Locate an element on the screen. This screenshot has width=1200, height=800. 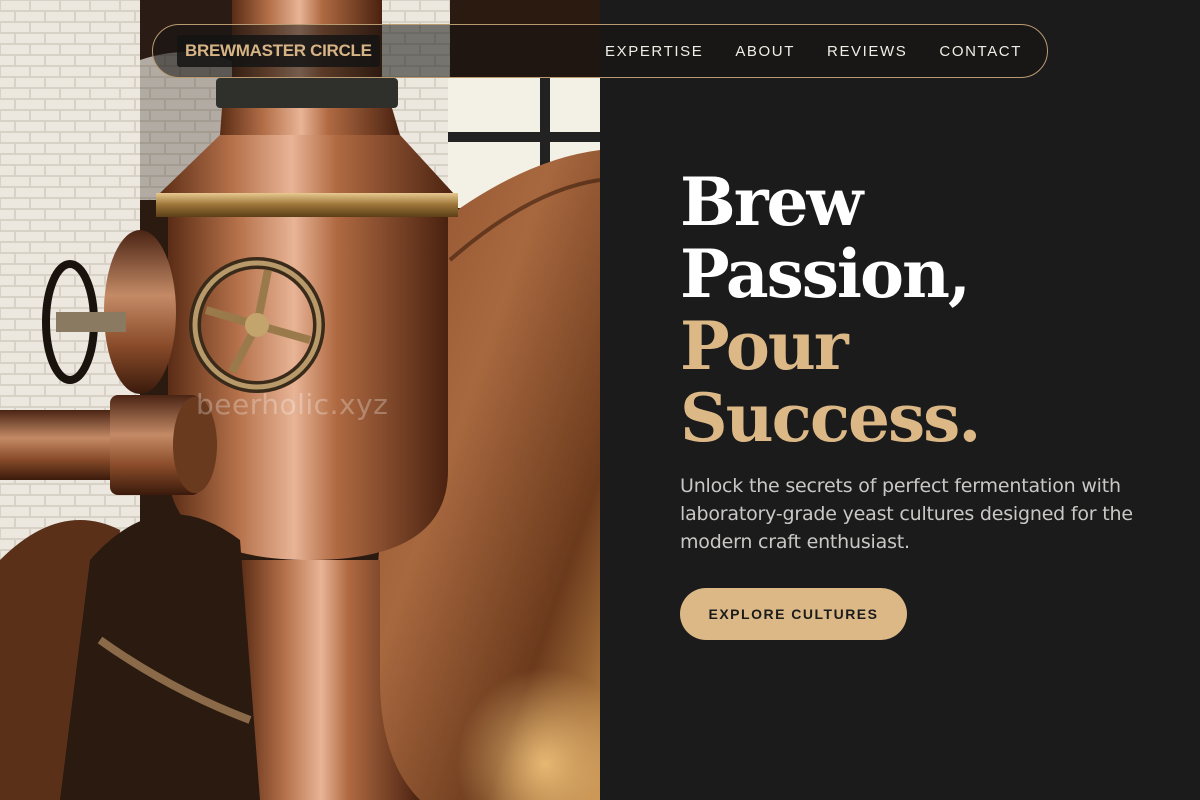
headline-line-1: Brew is located at coordinates (771, 202).